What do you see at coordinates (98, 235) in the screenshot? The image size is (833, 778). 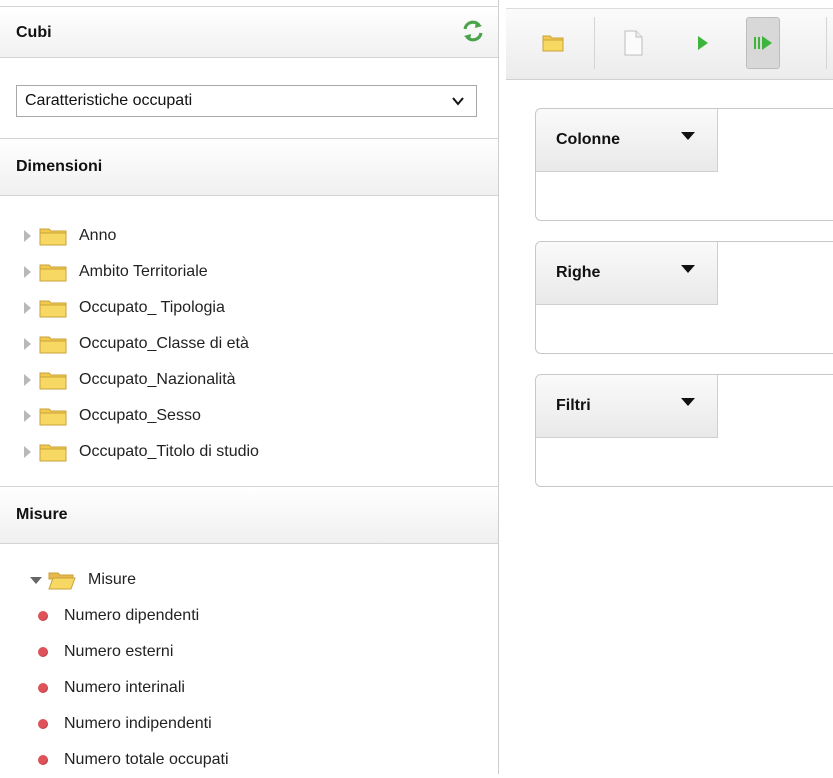 I see `dimension-label: Anno` at bounding box center [98, 235].